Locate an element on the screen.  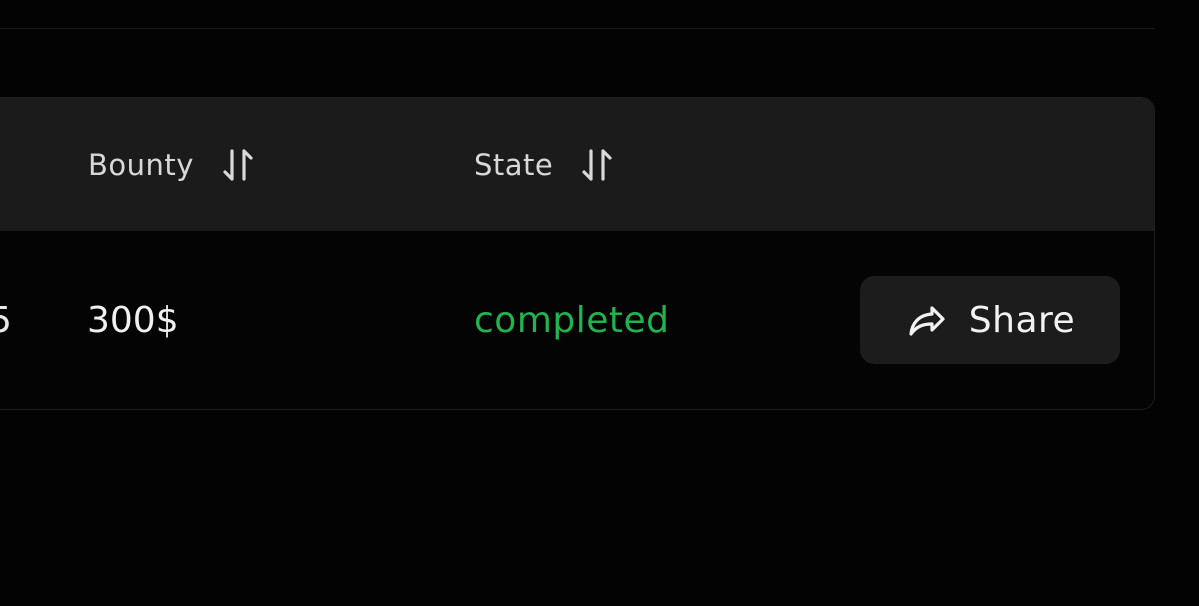
share-button: Share is located at coordinates (990, 320).